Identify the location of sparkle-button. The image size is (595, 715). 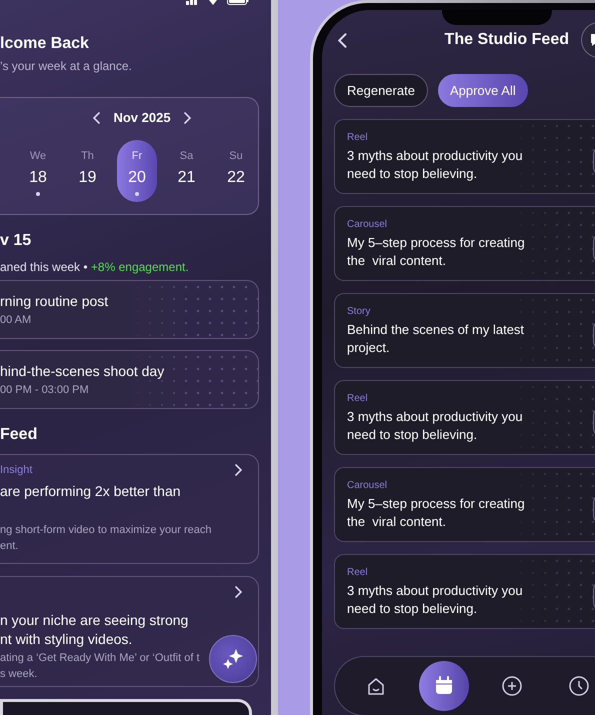
(233, 659).